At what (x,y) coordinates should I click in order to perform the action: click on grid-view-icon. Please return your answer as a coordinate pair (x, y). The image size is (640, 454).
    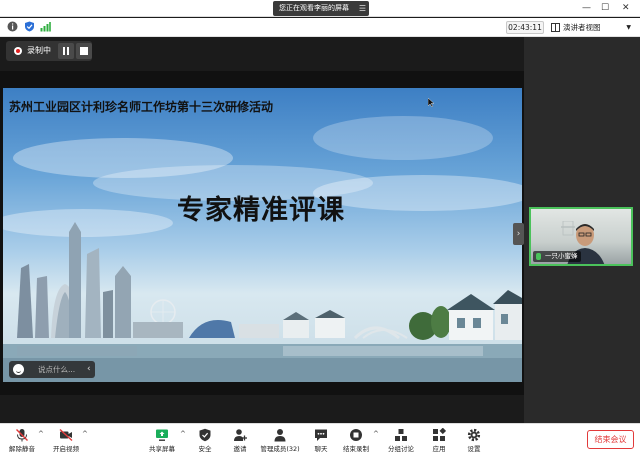
    Looking at the image, I should click on (555, 27).